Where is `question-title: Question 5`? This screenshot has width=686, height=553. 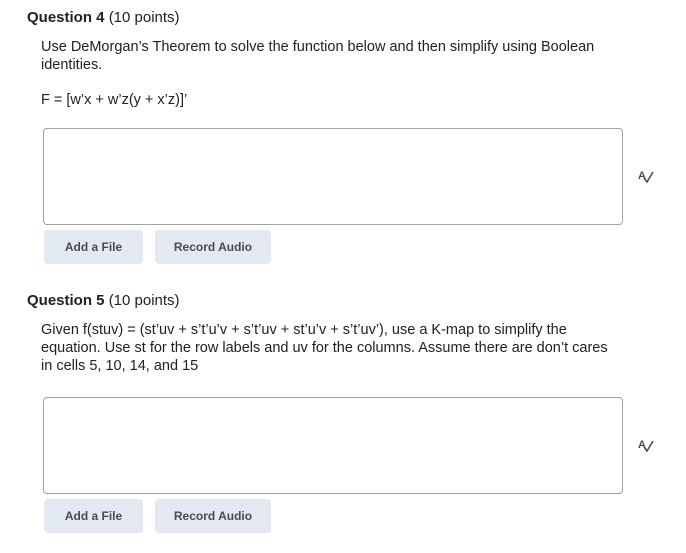
question-title: Question 5 is located at coordinates (66, 300).